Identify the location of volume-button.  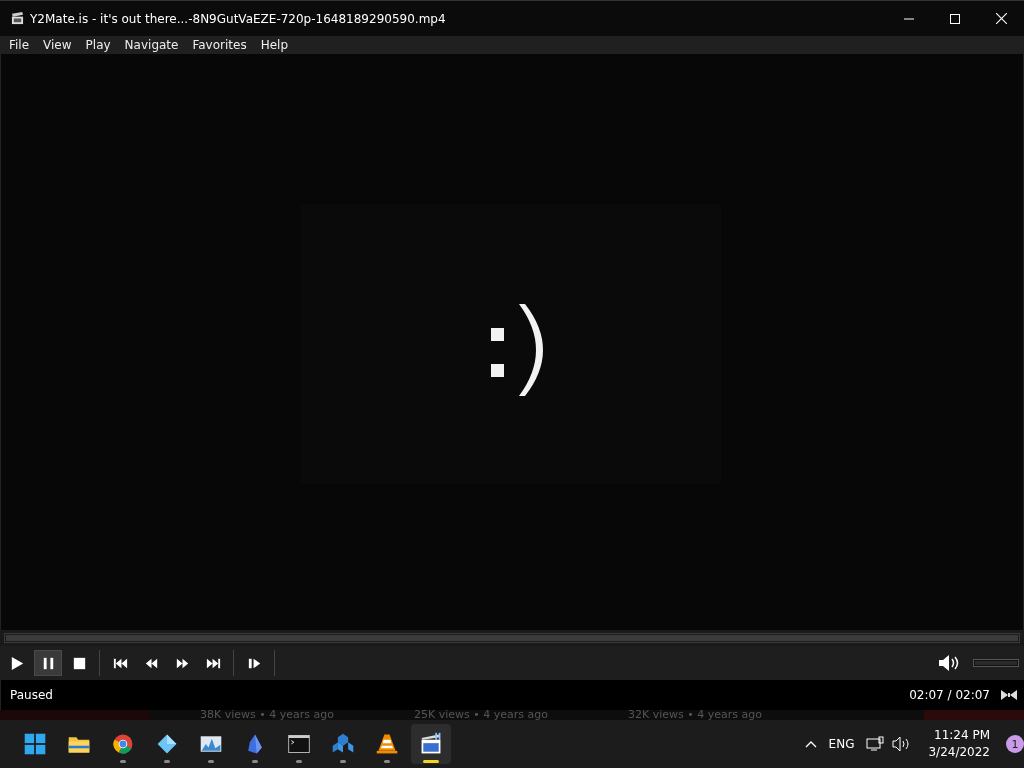
(949, 663).